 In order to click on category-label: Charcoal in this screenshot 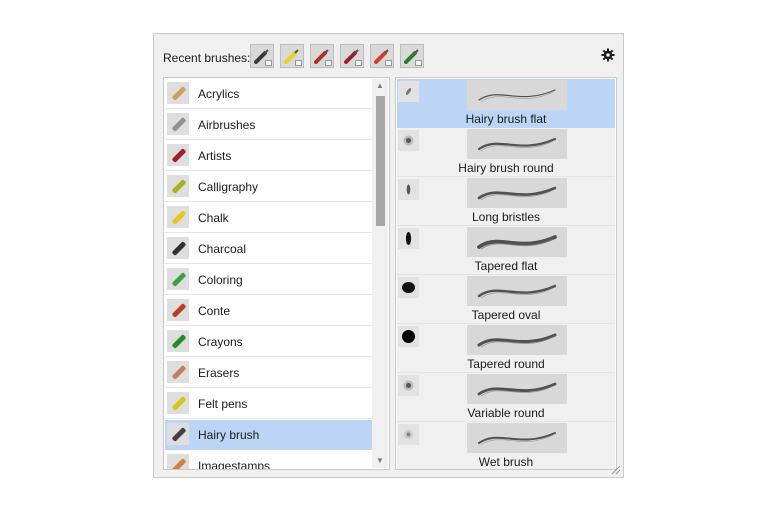, I will do `click(222, 249)`.